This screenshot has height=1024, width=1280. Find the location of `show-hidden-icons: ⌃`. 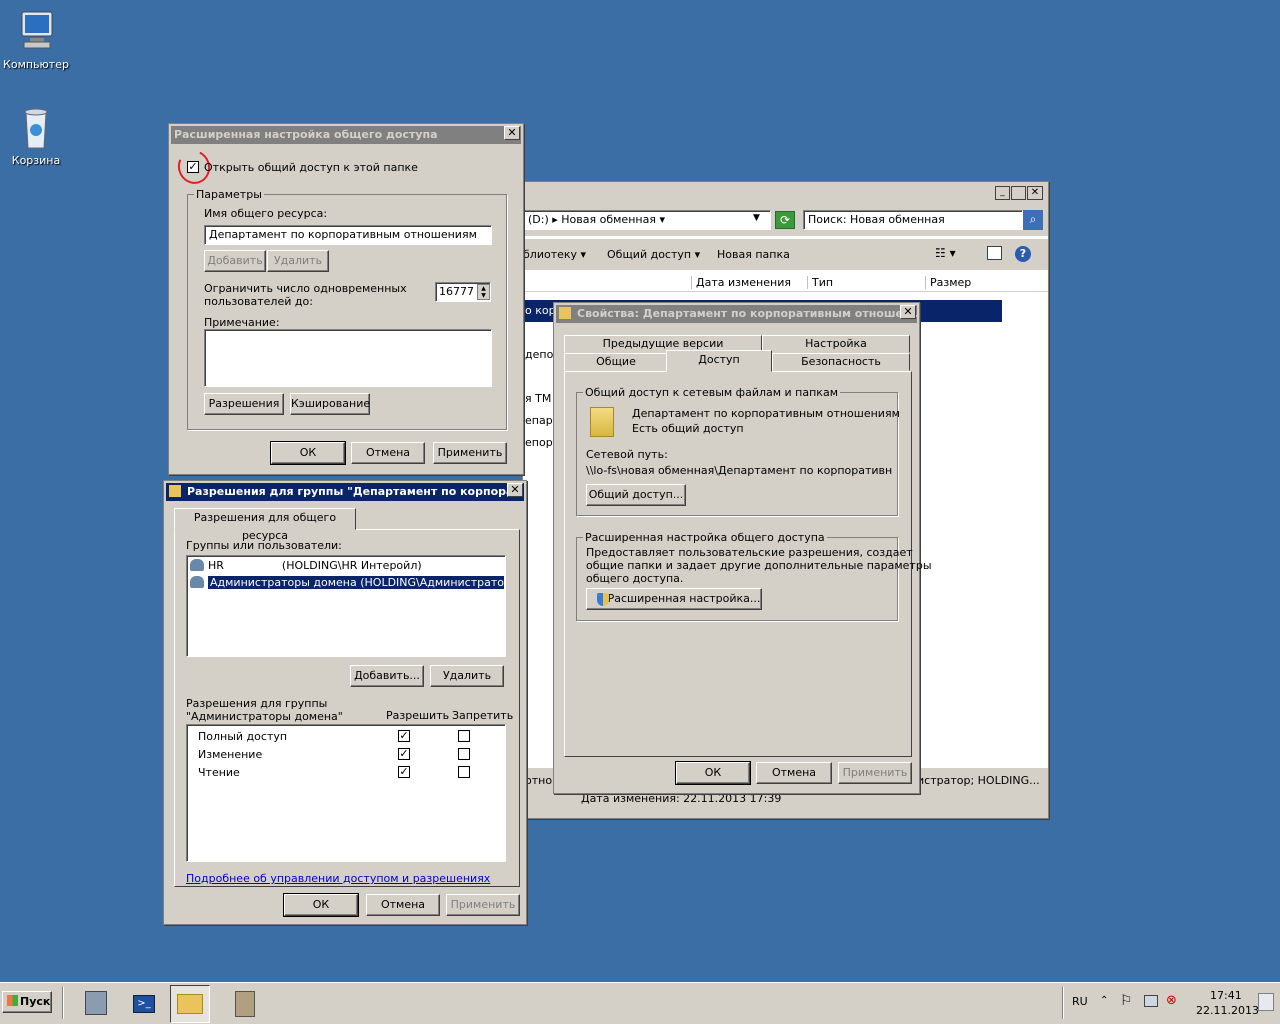

show-hidden-icons: ⌃ is located at coordinates (1104, 1000).